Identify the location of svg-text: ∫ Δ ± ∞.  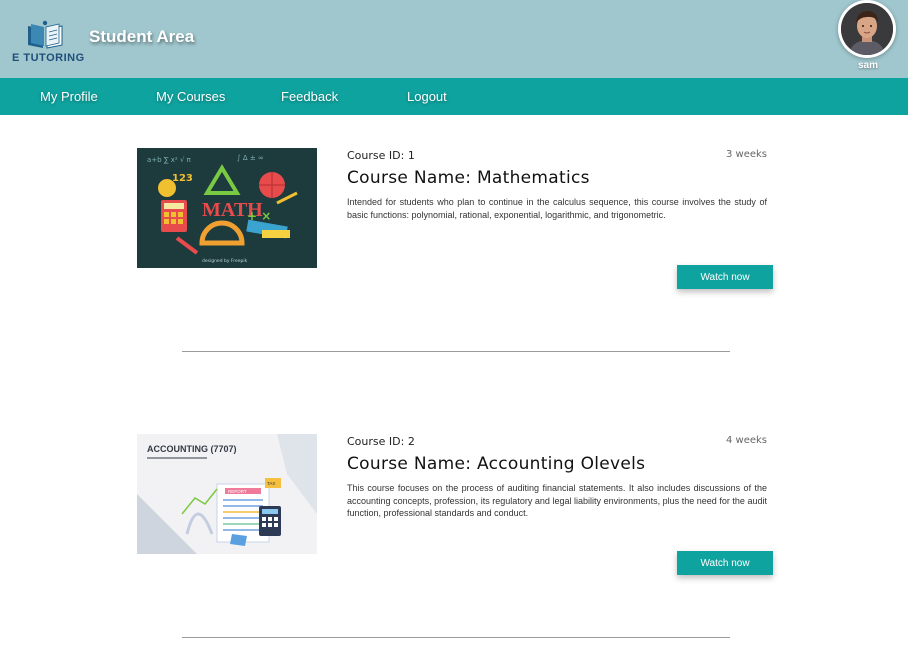
(250, 158).